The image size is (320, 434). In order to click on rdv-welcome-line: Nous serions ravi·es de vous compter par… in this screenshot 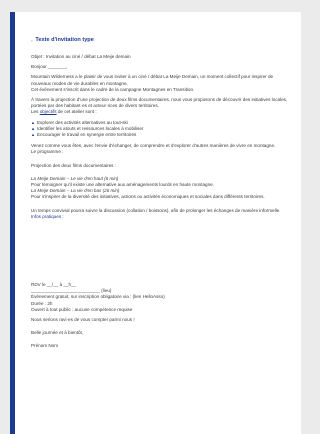, I will do `click(83, 320)`.